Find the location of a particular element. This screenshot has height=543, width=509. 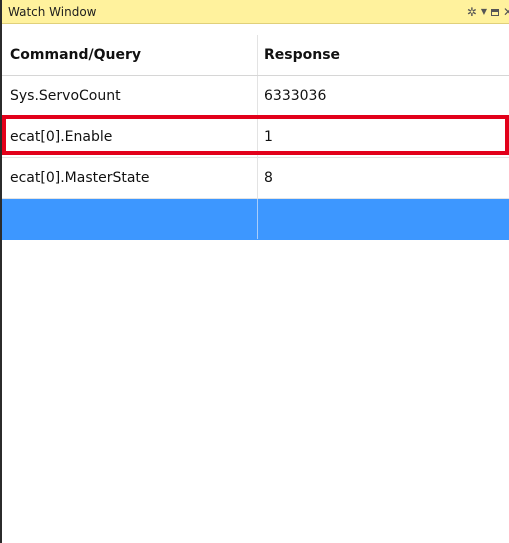

new-entry-row is located at coordinates (255, 219).